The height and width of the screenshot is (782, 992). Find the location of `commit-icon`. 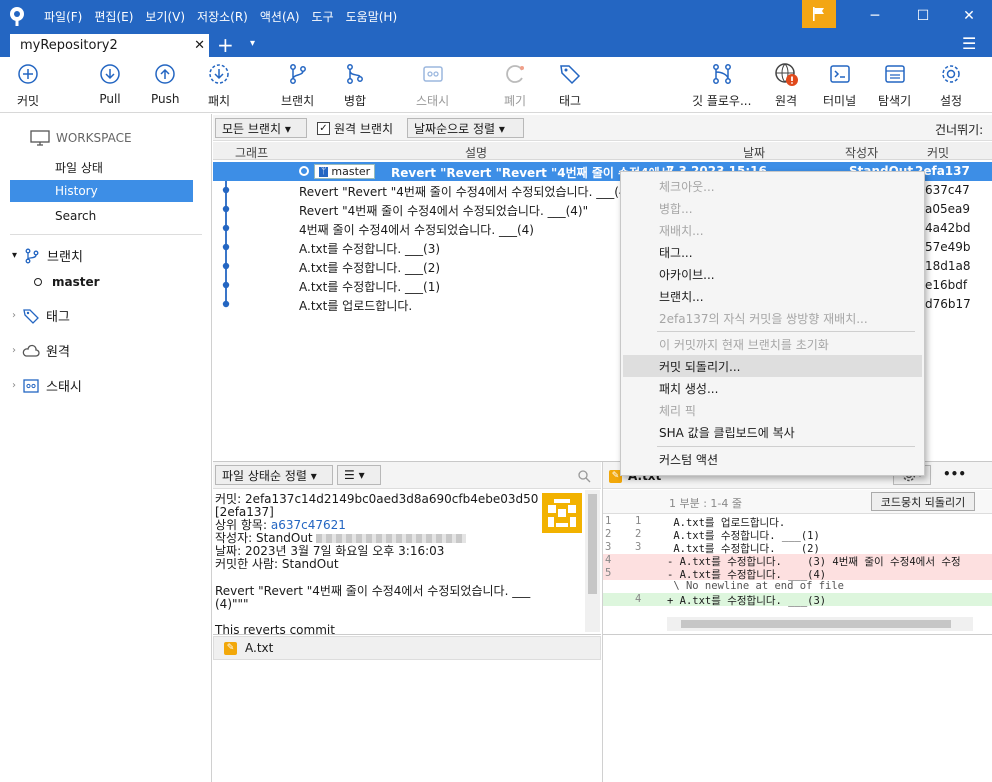

commit-icon is located at coordinates (28, 74).